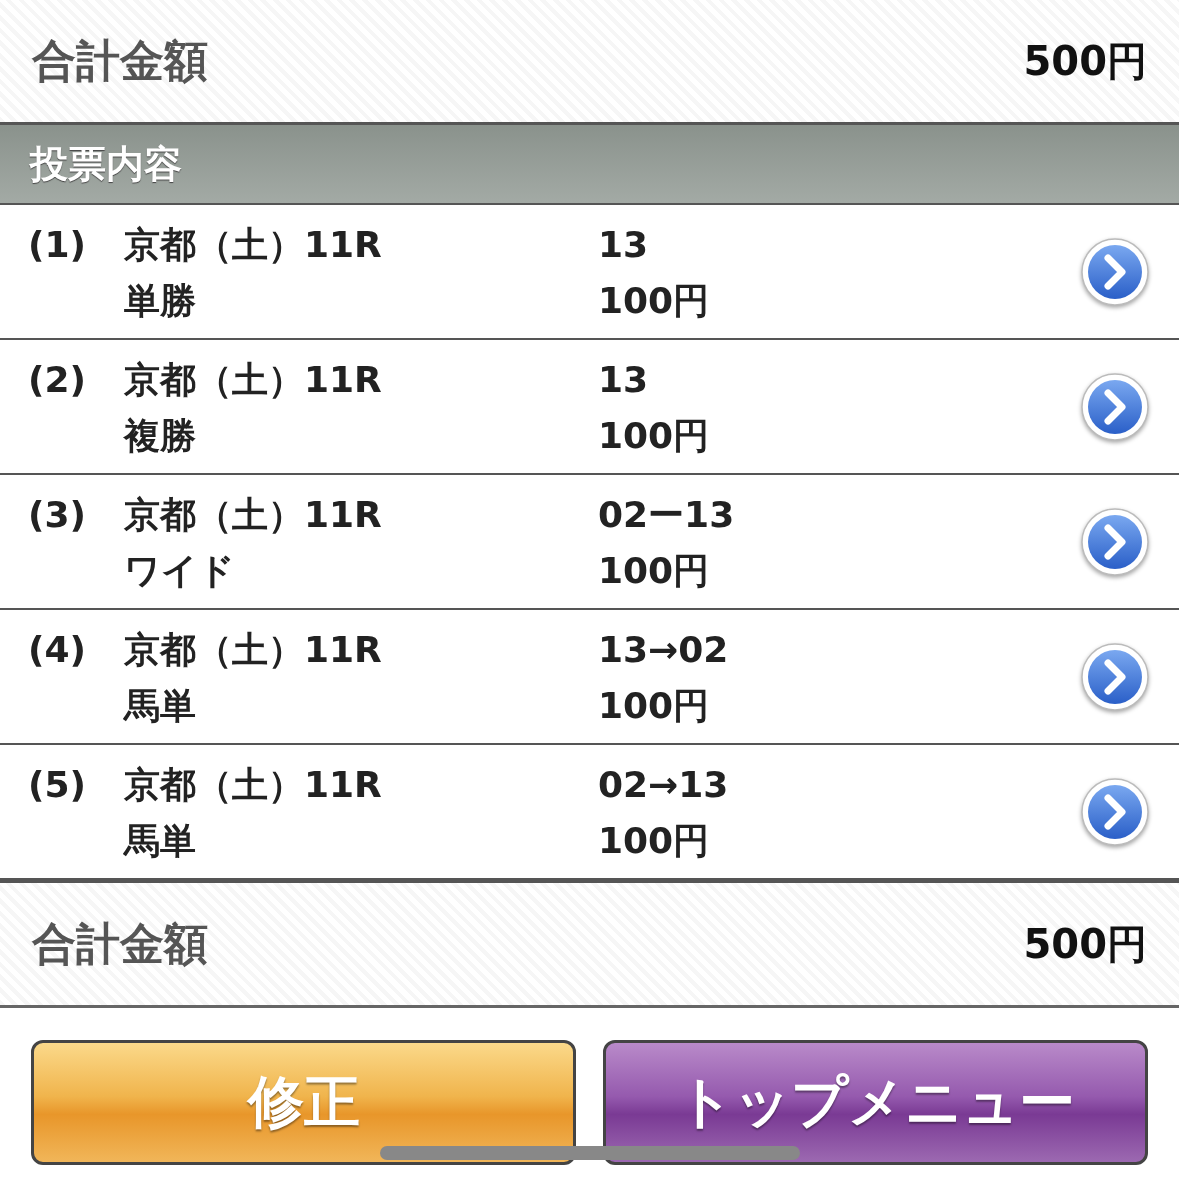 This screenshot has width=1179, height=1186. I want to click on bet-type: 複勝, so click(160, 436).